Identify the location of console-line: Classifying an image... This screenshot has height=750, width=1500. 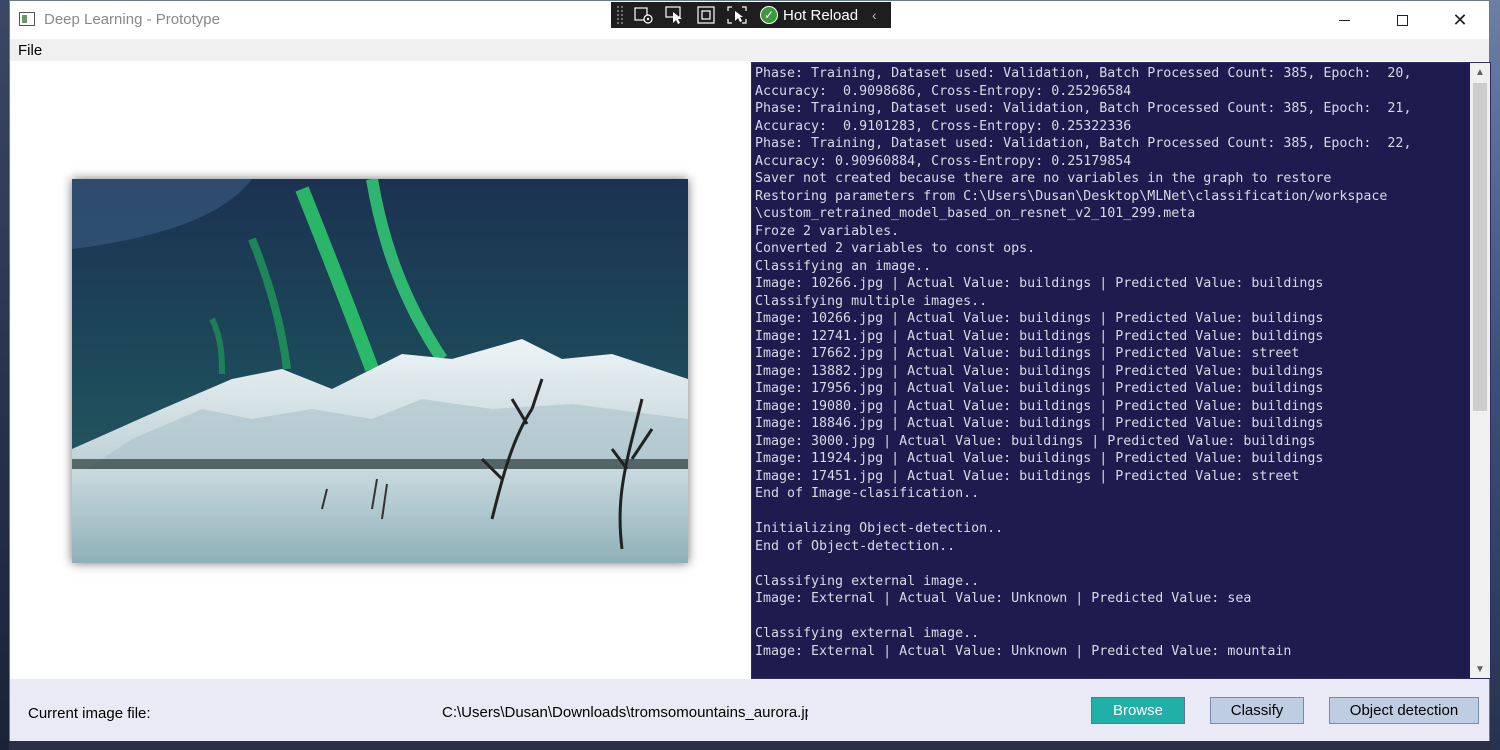
(843, 266).